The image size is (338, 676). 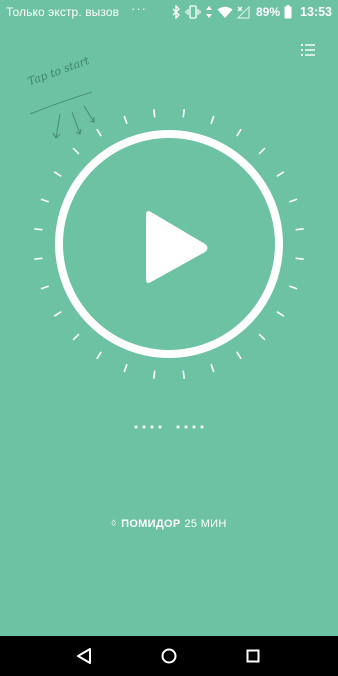 What do you see at coordinates (84, 656) in the screenshot?
I see `back-triangle-icon` at bounding box center [84, 656].